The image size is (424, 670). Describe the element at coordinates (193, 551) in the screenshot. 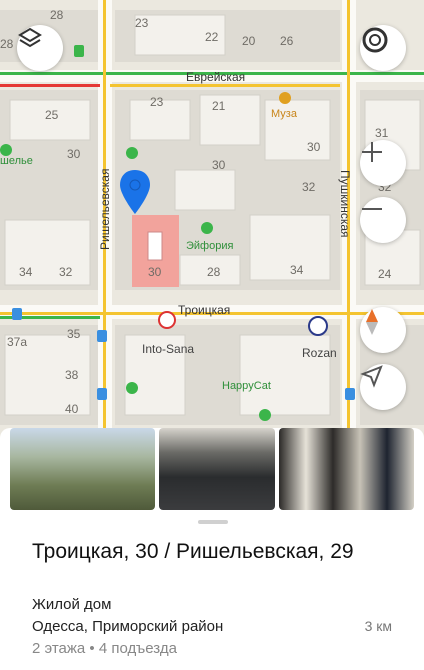

I see `place-title: Троицкая, 30 / Ришельевская, 29` at that location.